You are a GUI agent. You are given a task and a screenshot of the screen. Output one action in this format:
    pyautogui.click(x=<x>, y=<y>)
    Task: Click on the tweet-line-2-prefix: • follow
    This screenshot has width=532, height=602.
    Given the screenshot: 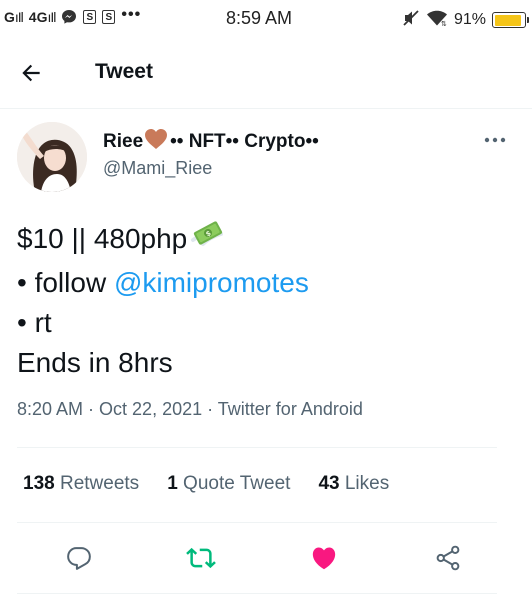 What is the action you would take?
    pyautogui.click(x=65, y=282)
    